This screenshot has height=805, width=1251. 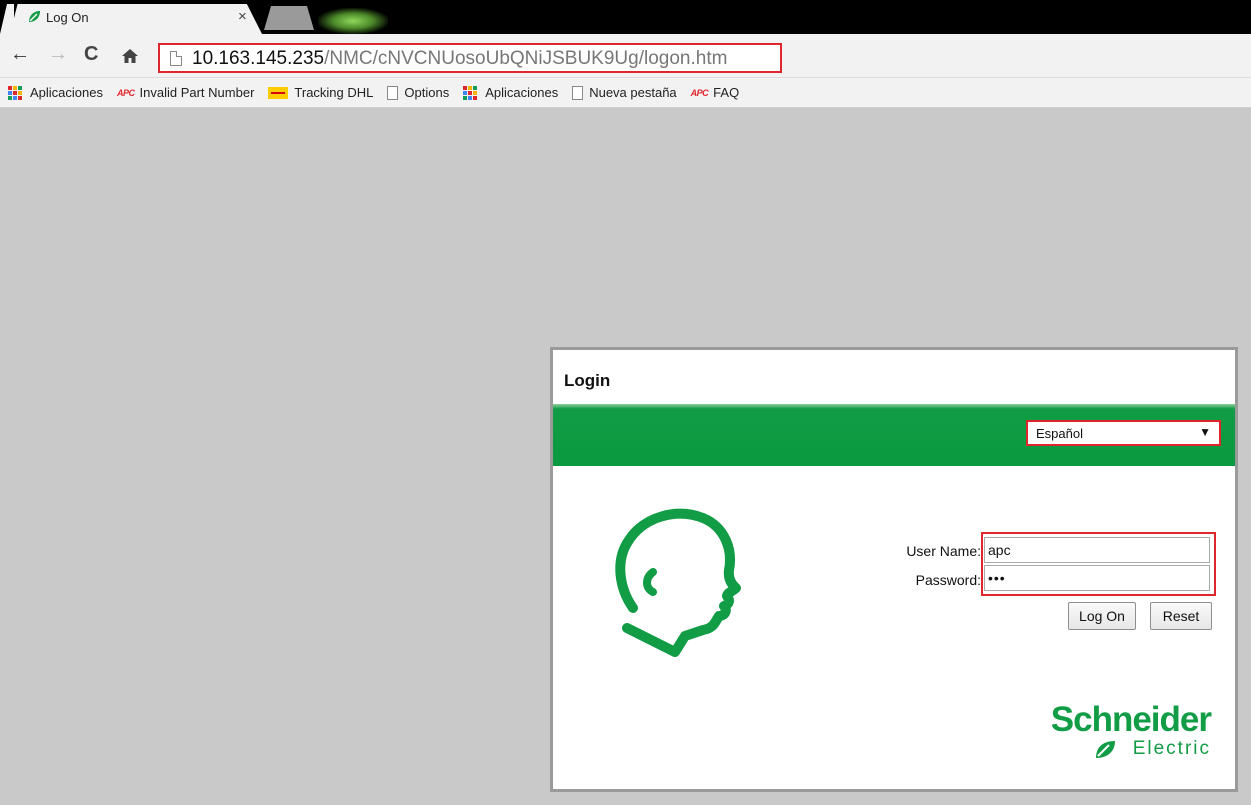 What do you see at coordinates (625, 17) in the screenshot?
I see `tab-strip: Log On ×` at bounding box center [625, 17].